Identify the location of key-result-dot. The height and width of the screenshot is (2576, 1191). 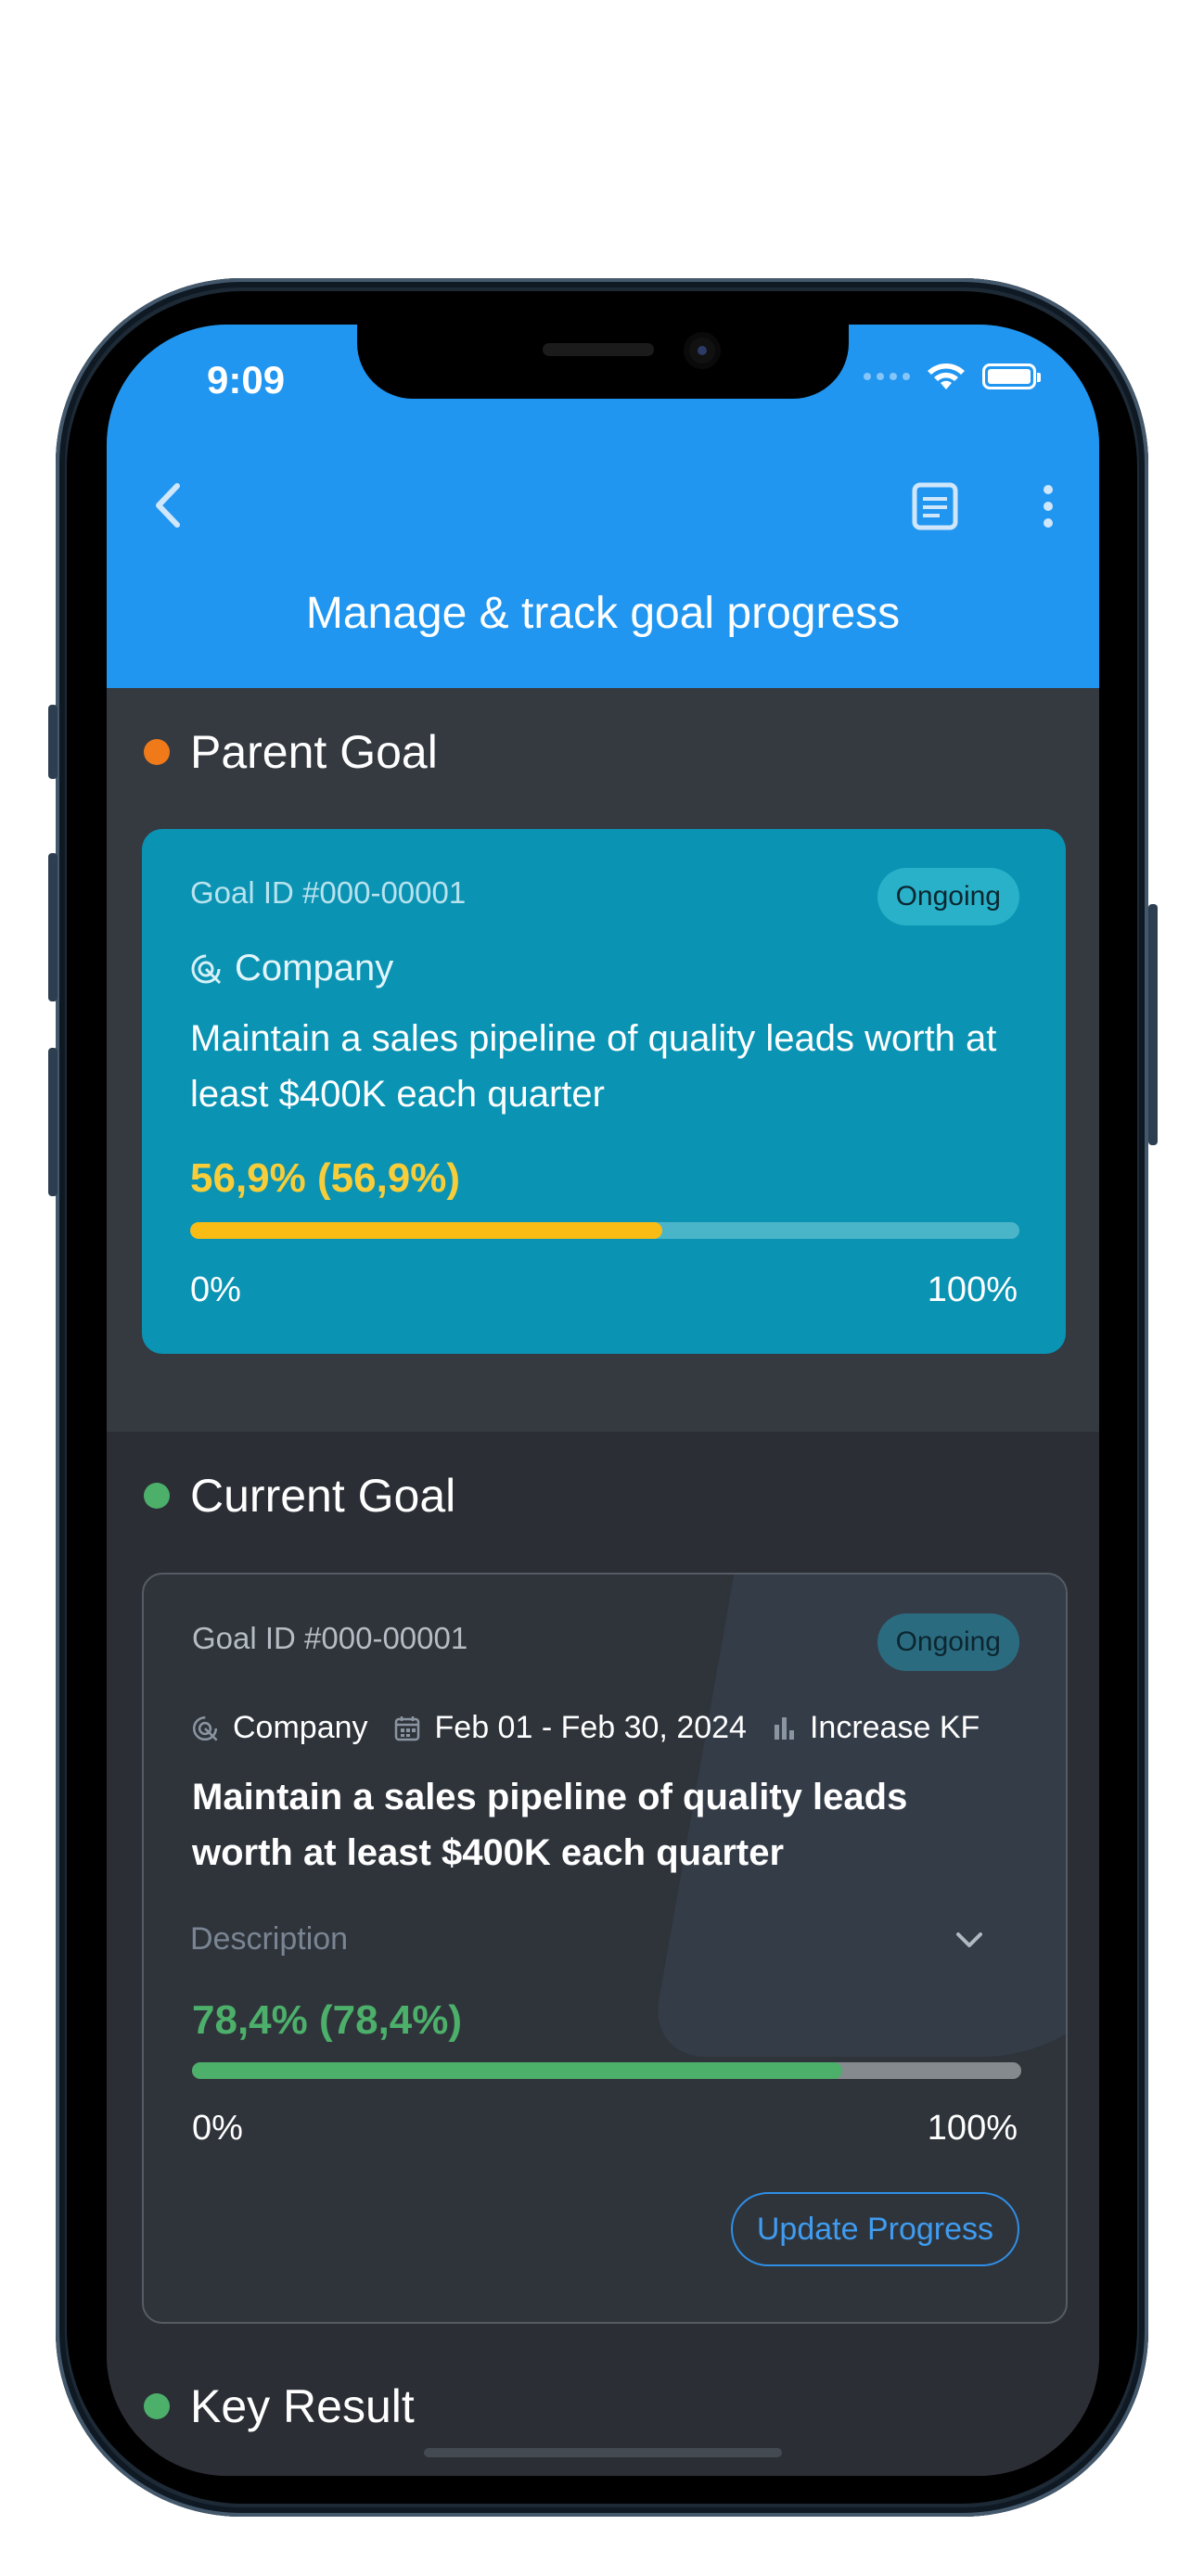
(157, 2406).